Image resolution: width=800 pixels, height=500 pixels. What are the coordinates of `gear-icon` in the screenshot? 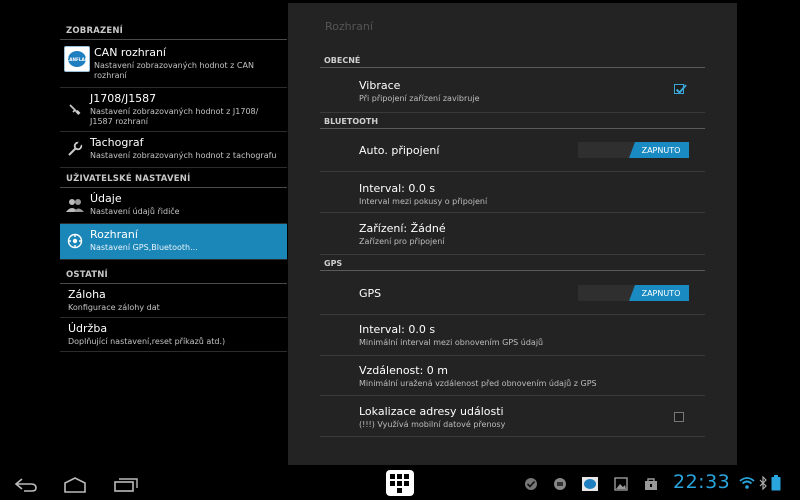 It's located at (75, 241).